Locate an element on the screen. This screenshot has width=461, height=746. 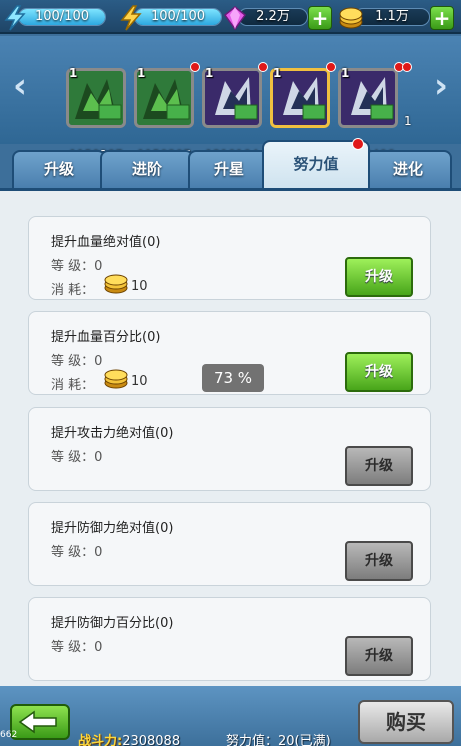
stat-title: 提升防御力绝对值(0) is located at coordinates (112, 528).